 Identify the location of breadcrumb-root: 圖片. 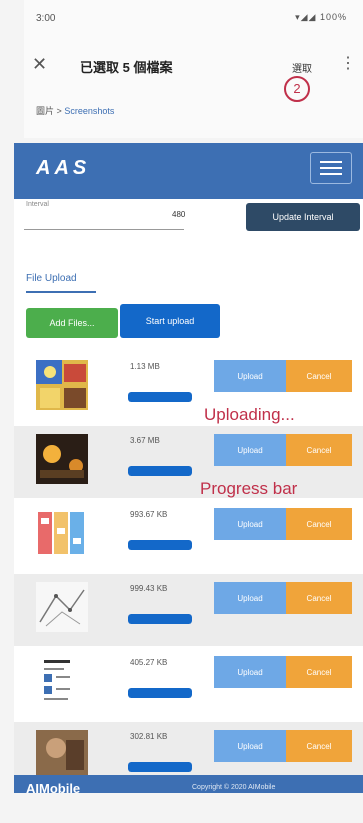
(45, 111).